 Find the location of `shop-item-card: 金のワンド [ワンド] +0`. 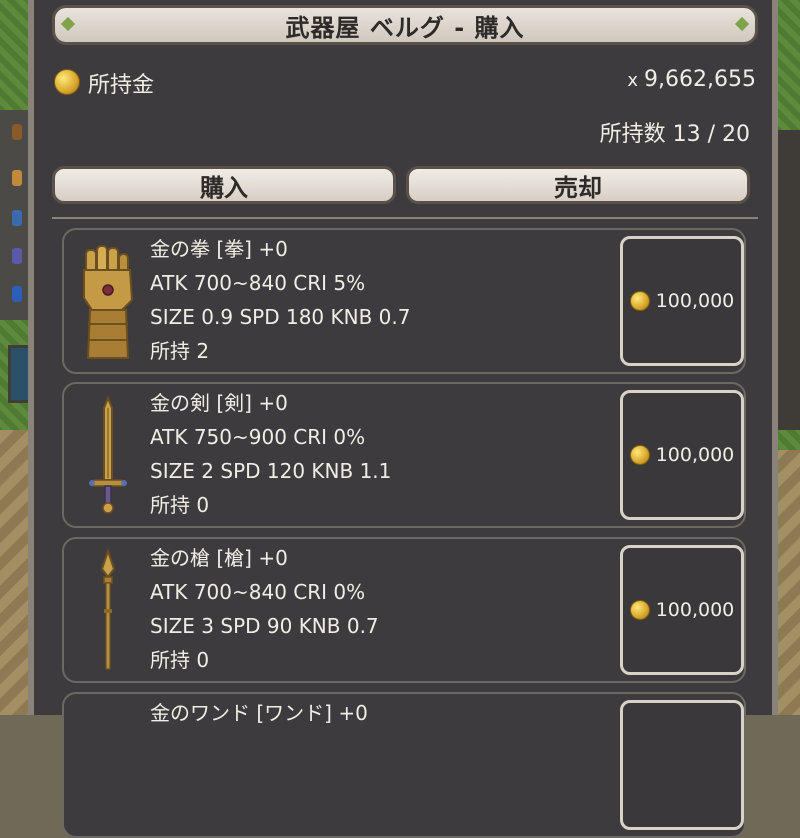

shop-item-card: 金のワンド [ワンド] +0 is located at coordinates (404, 765).